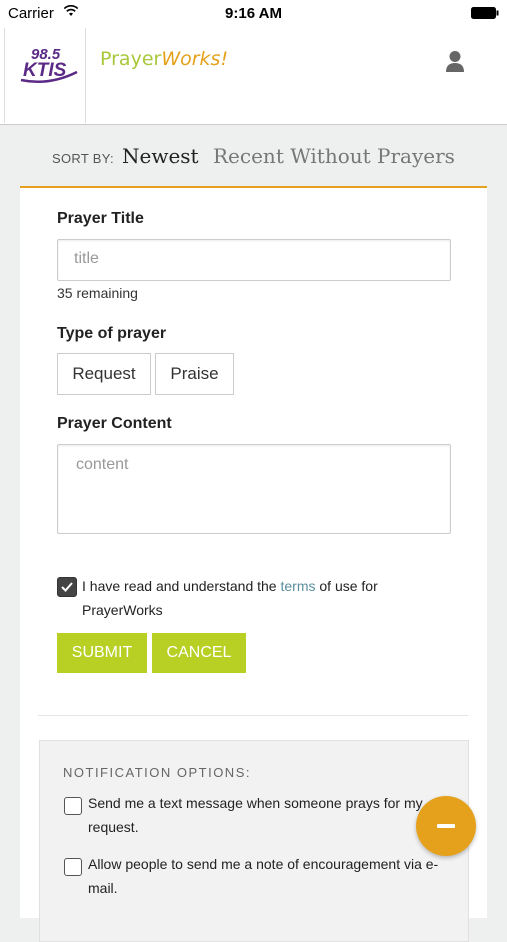 Image resolution: width=507 pixels, height=942 pixels. I want to click on prayer-content-textarea: content, so click(254, 489).